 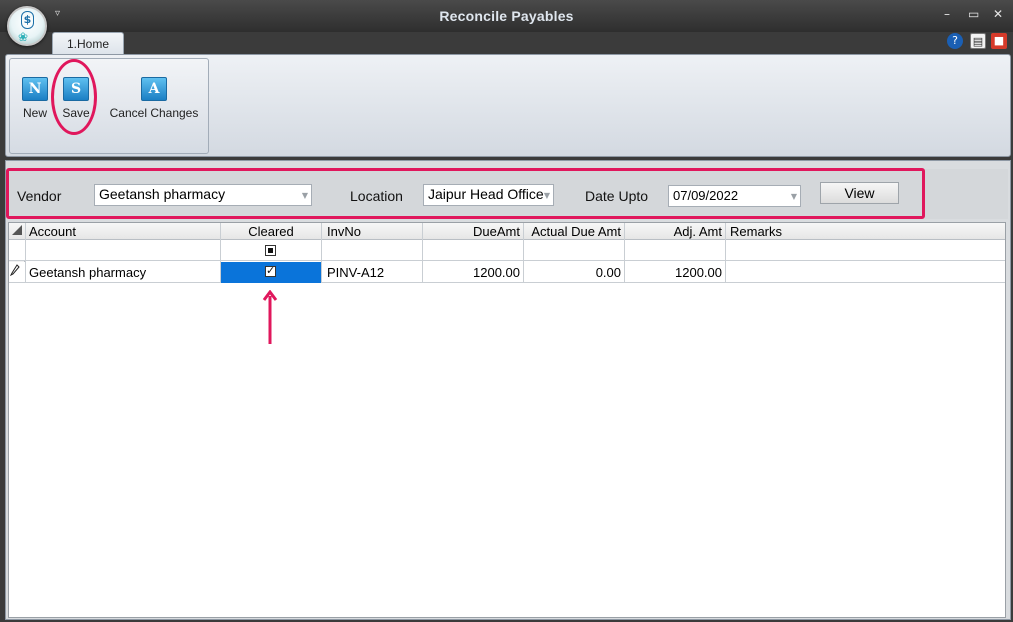 I want to click on cancel-changes-button: A Cancel Changes, so click(x=154, y=98).